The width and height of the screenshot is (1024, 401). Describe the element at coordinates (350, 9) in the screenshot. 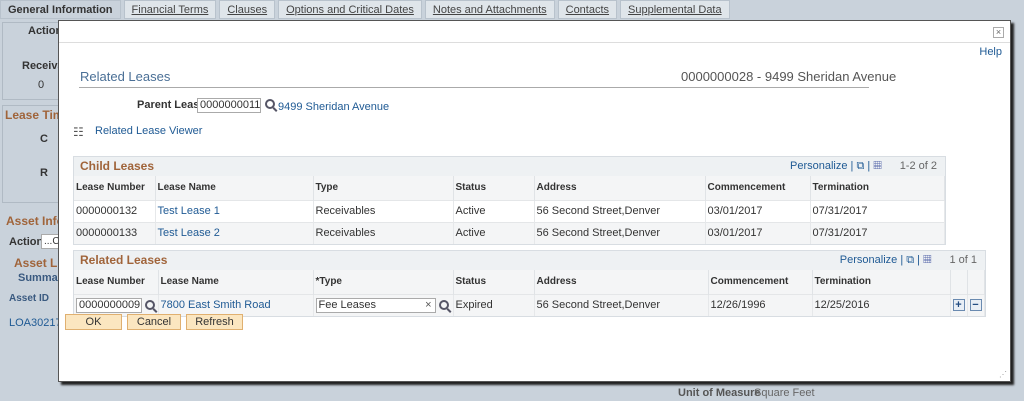

I see `tab-options: Options and Critical Dates` at that location.